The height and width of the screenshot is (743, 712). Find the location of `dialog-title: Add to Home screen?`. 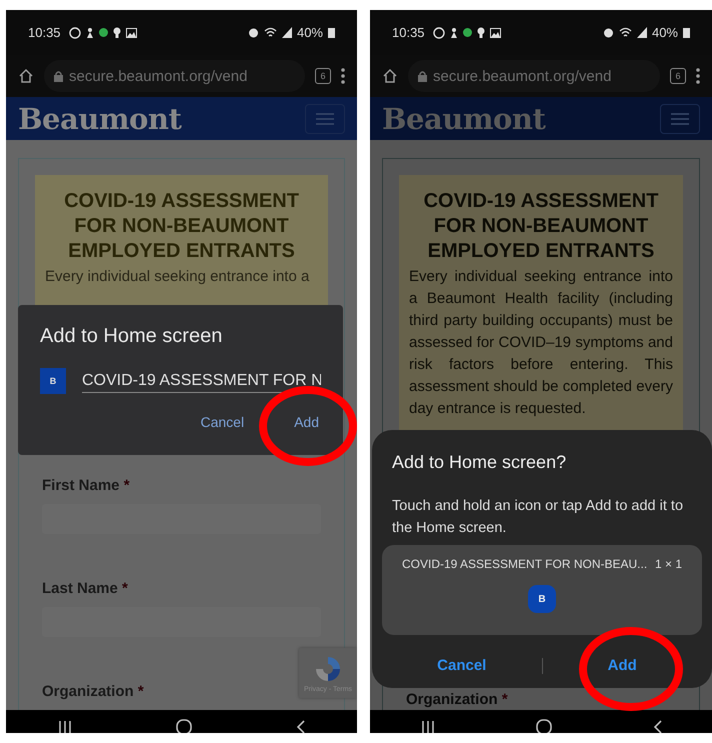

dialog-title: Add to Home screen? is located at coordinates (479, 462).